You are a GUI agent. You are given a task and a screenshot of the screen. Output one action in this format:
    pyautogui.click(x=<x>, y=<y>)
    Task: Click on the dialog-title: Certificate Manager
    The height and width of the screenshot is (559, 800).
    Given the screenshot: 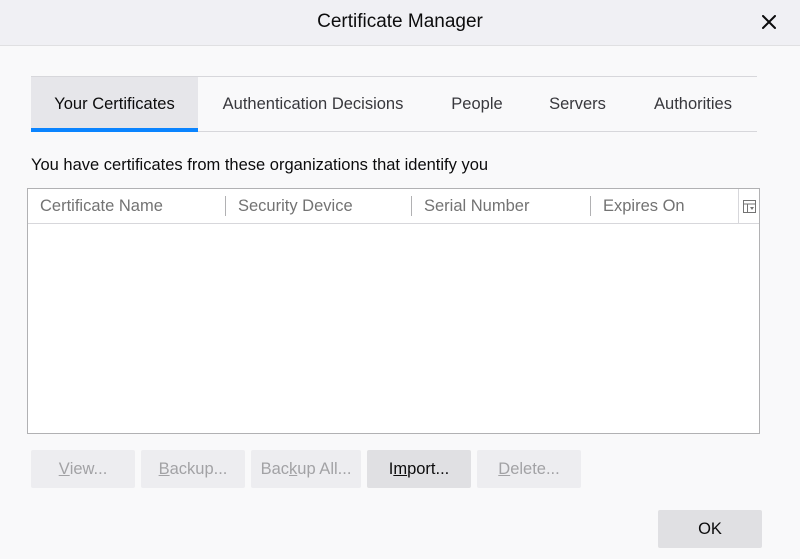 What is the action you would take?
    pyautogui.click(x=400, y=21)
    